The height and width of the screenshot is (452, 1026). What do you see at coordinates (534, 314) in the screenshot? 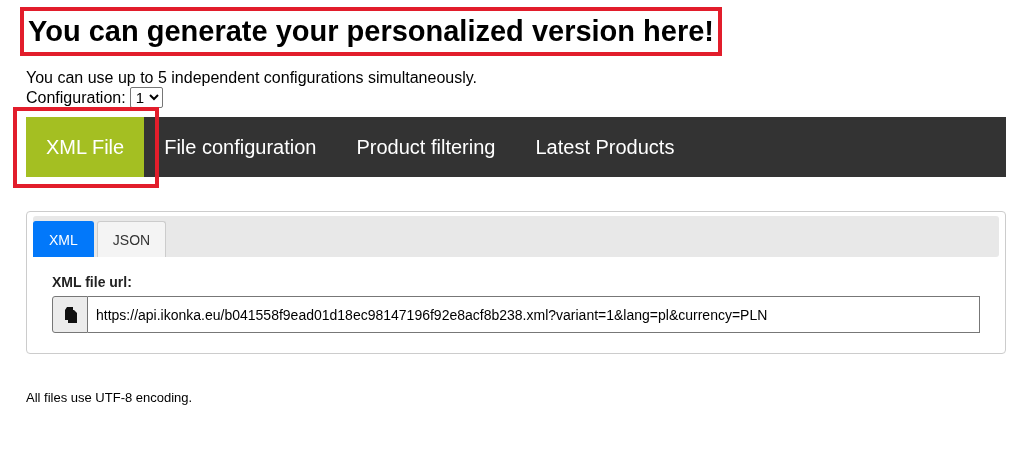
I see `url-field: https://api.ikonka.eu/b041558f9ead01d18ec98147196f92e8acf8b238.xml?variant=1&lang=pl&currency=PLN` at bounding box center [534, 314].